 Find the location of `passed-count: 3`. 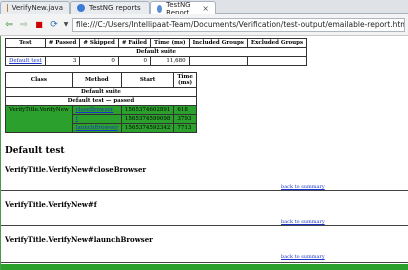

passed-count: 3 is located at coordinates (62, 61).